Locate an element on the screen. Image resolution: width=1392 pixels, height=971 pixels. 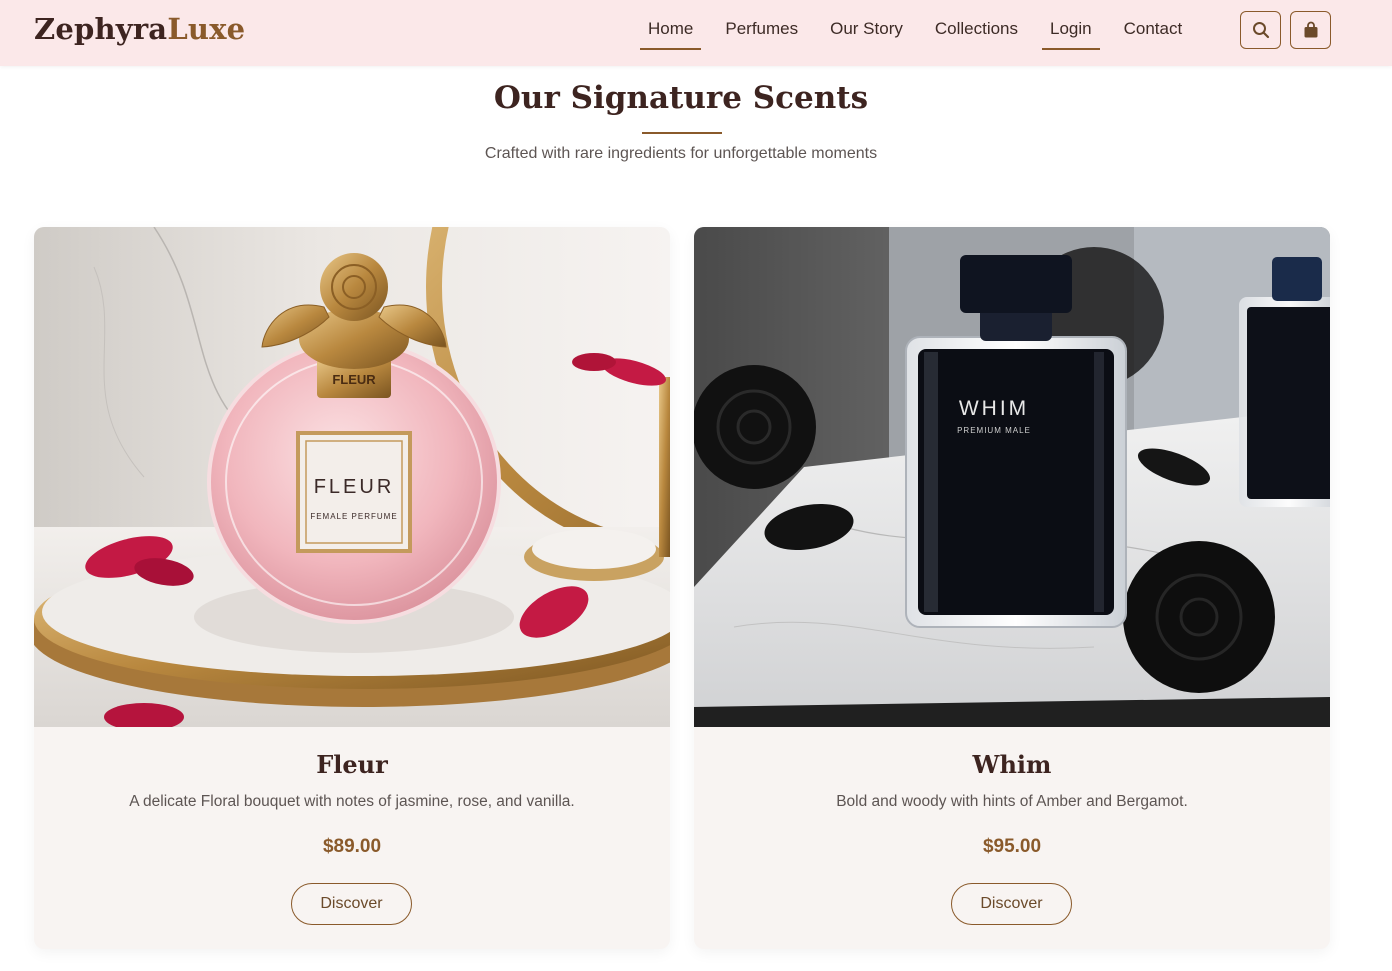
title-underline is located at coordinates (682, 133).